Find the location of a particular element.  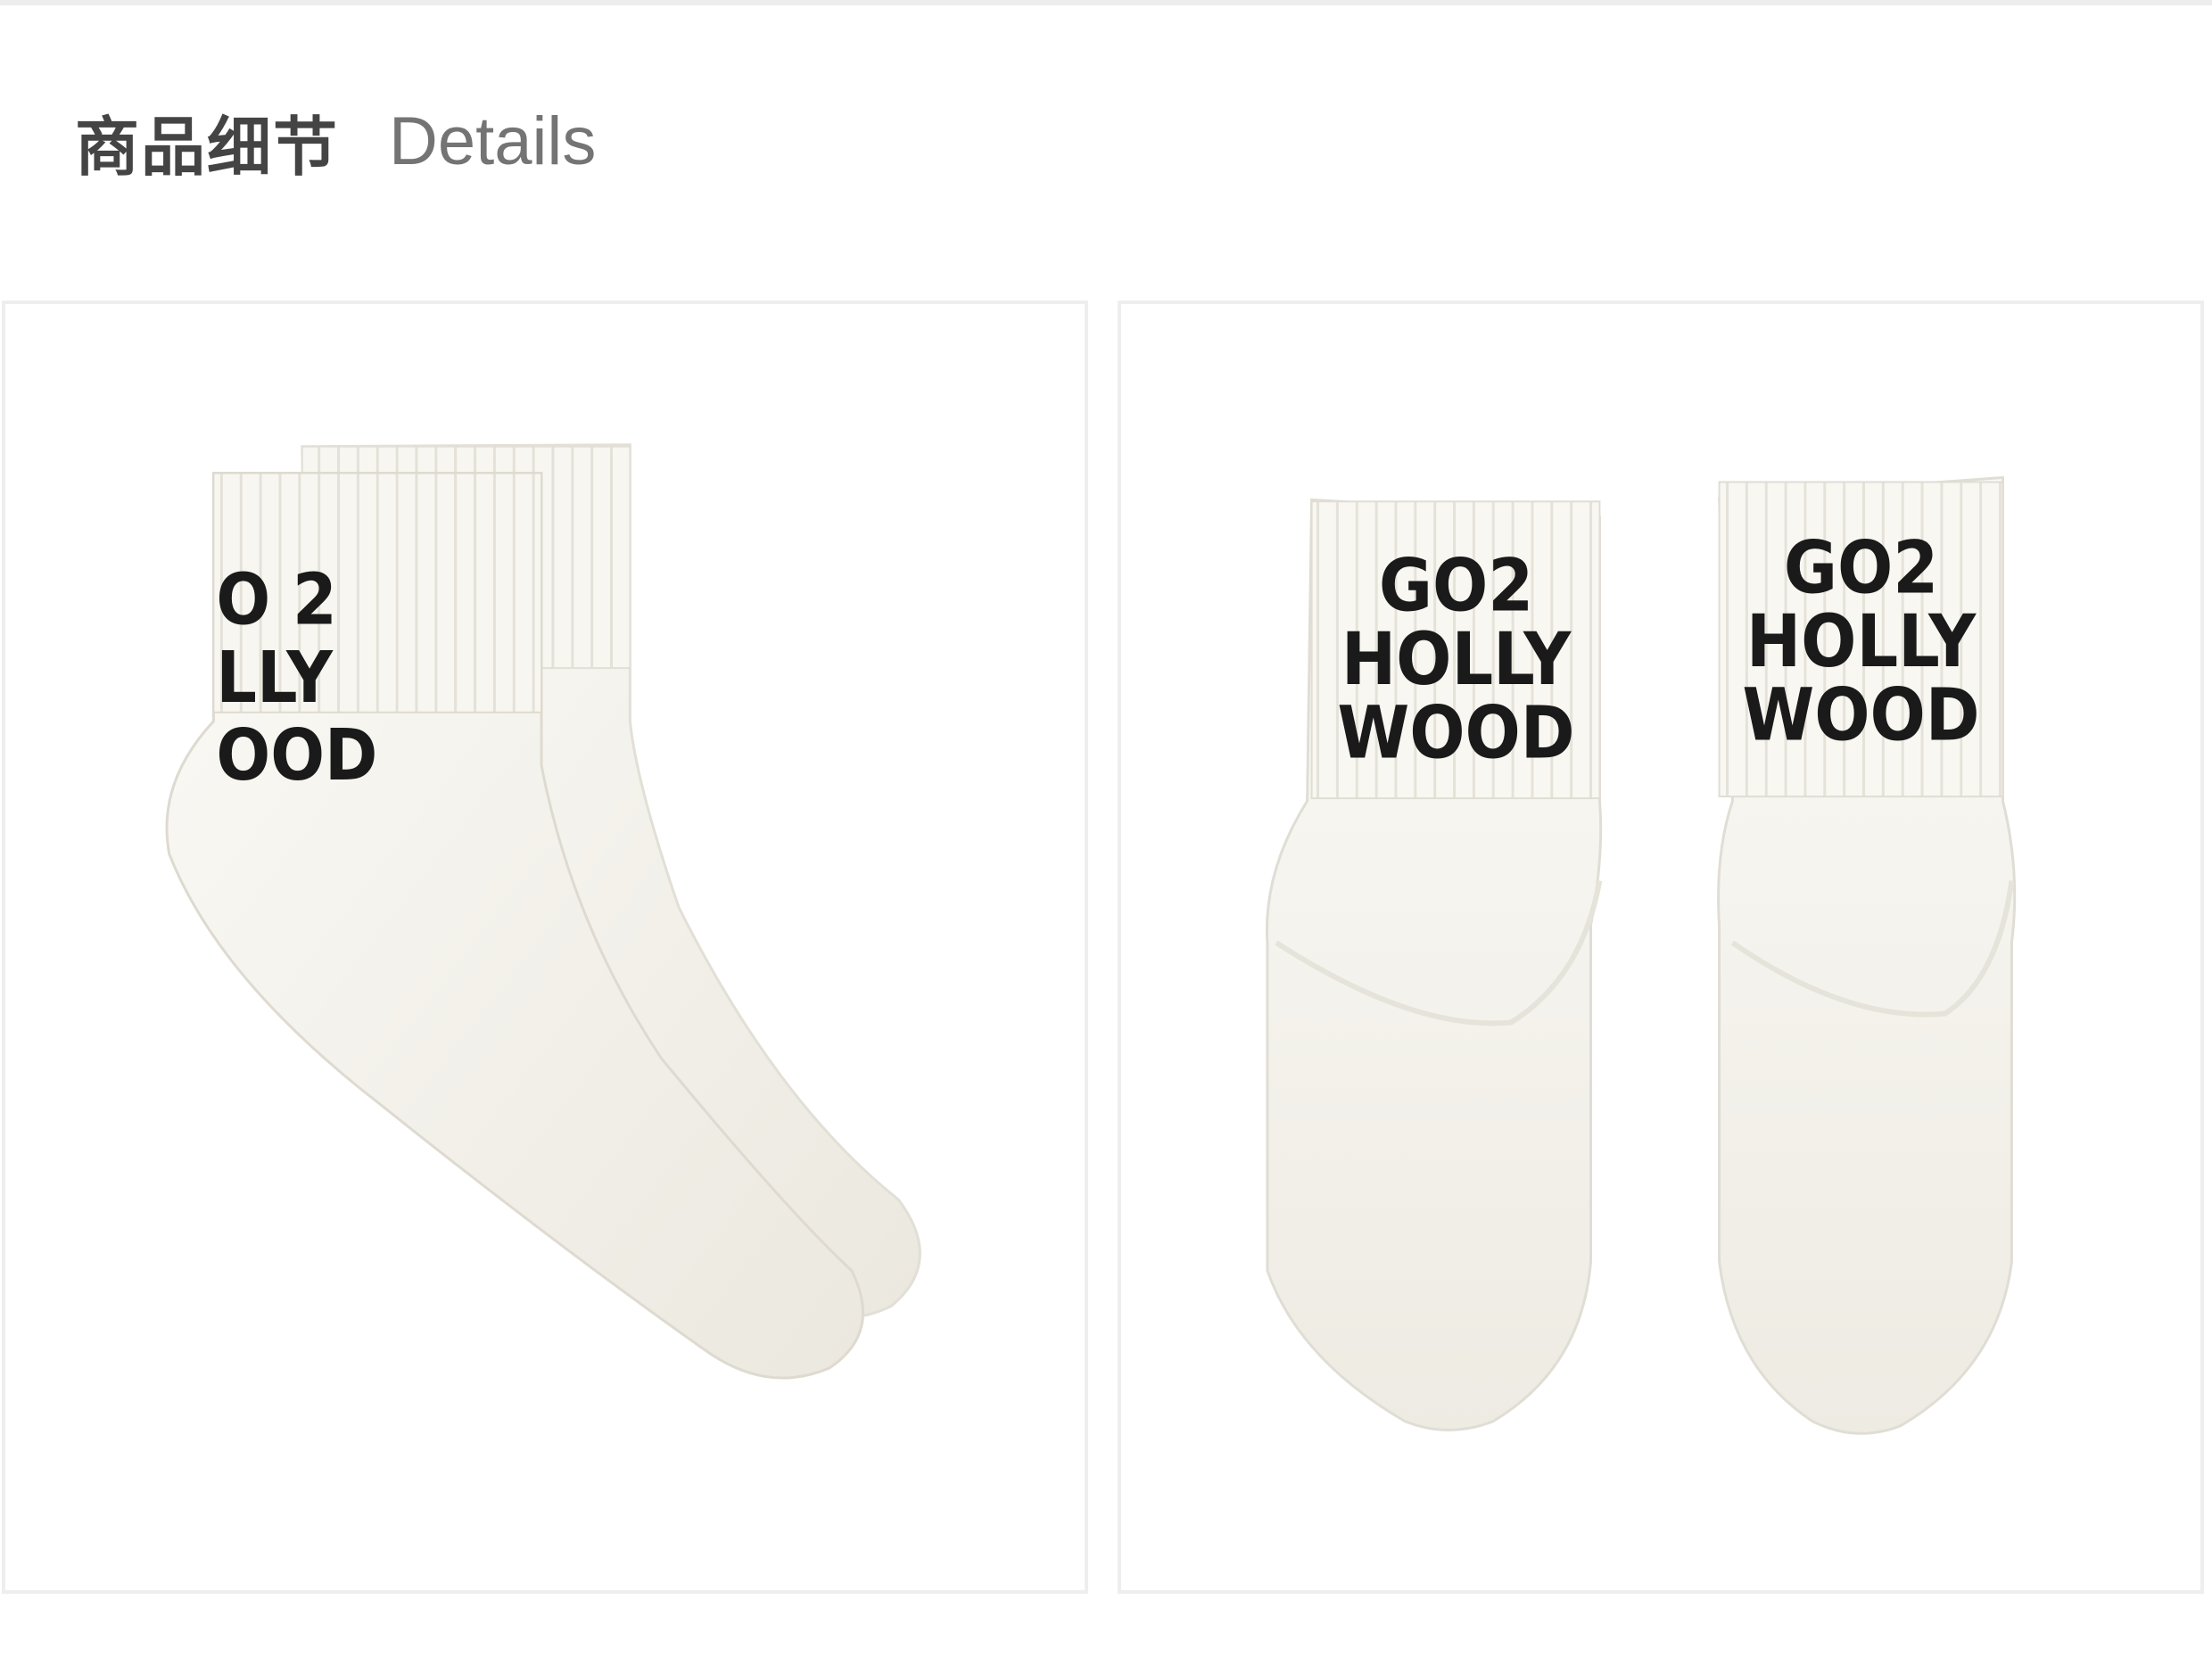

section-title-en: Details is located at coordinates (493, 141).